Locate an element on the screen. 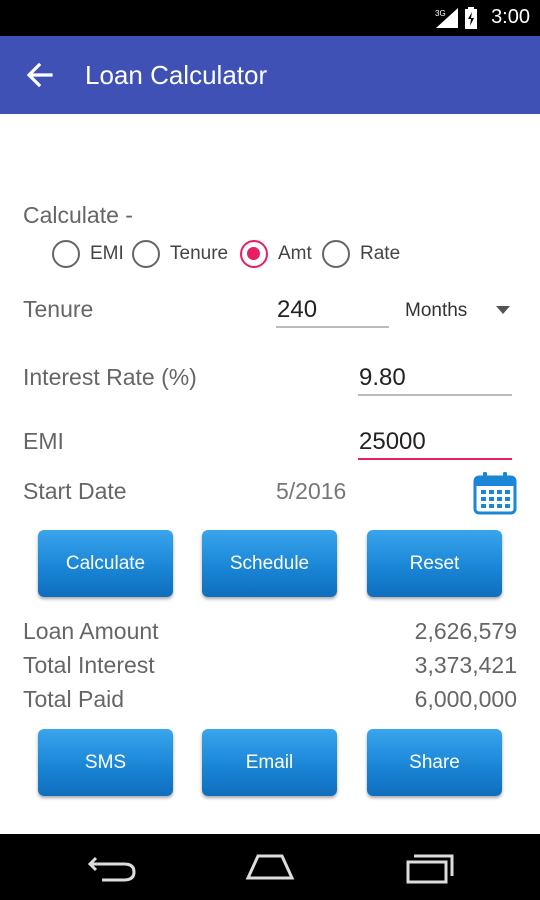  page-title: Loan Calculator is located at coordinates (176, 75).